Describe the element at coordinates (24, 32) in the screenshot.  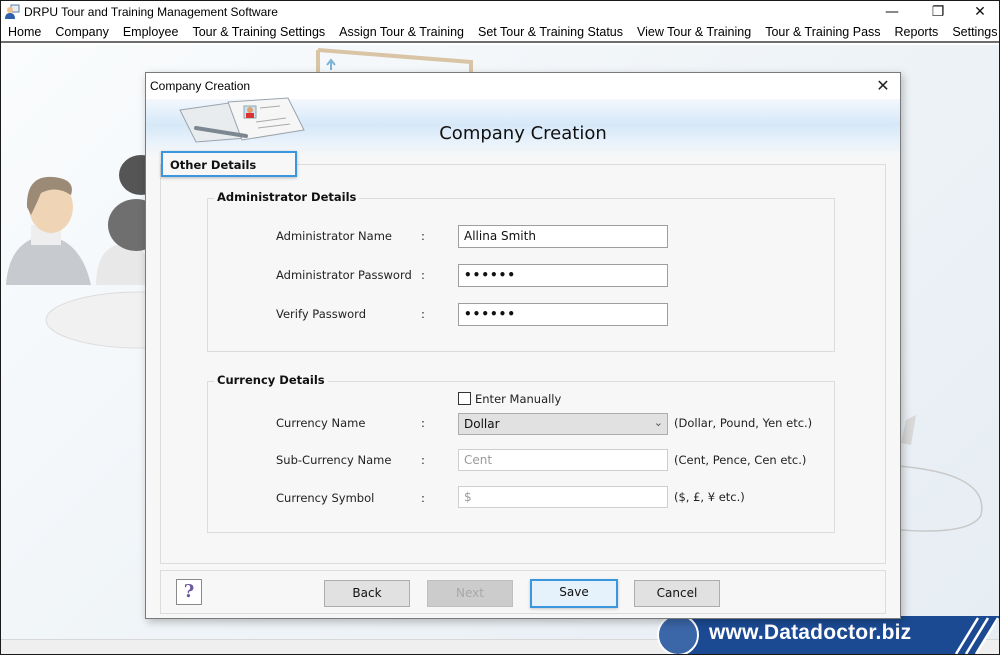
I see `menu-home: Home` at that location.